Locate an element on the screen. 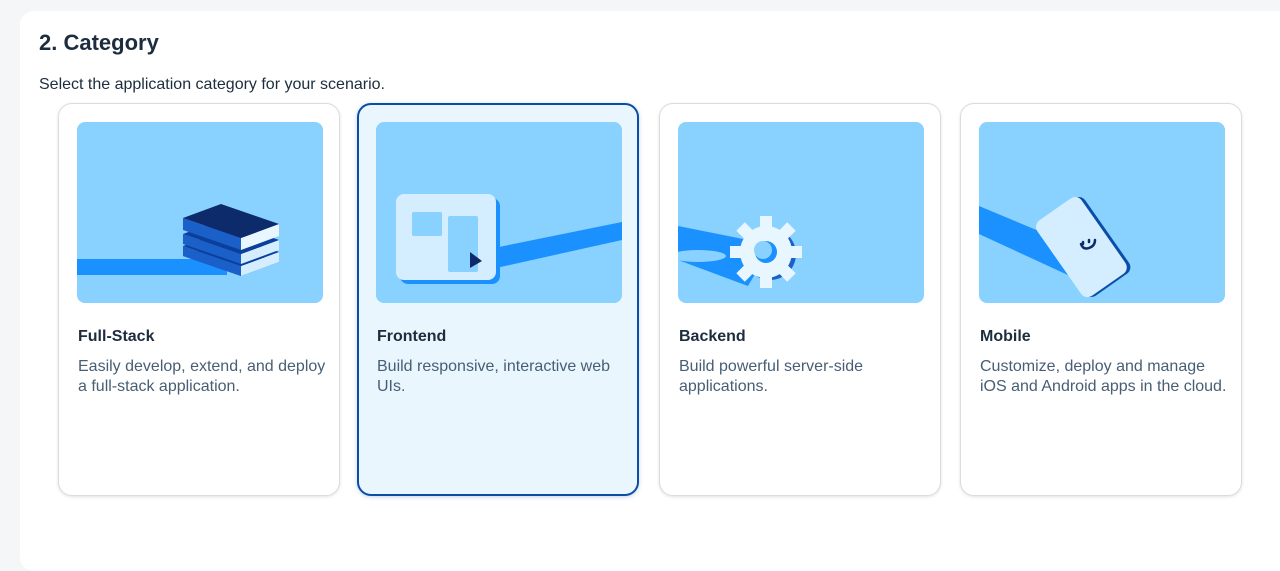  card-description: Build responsive, interactive web UIs. is located at coordinates (494, 376).